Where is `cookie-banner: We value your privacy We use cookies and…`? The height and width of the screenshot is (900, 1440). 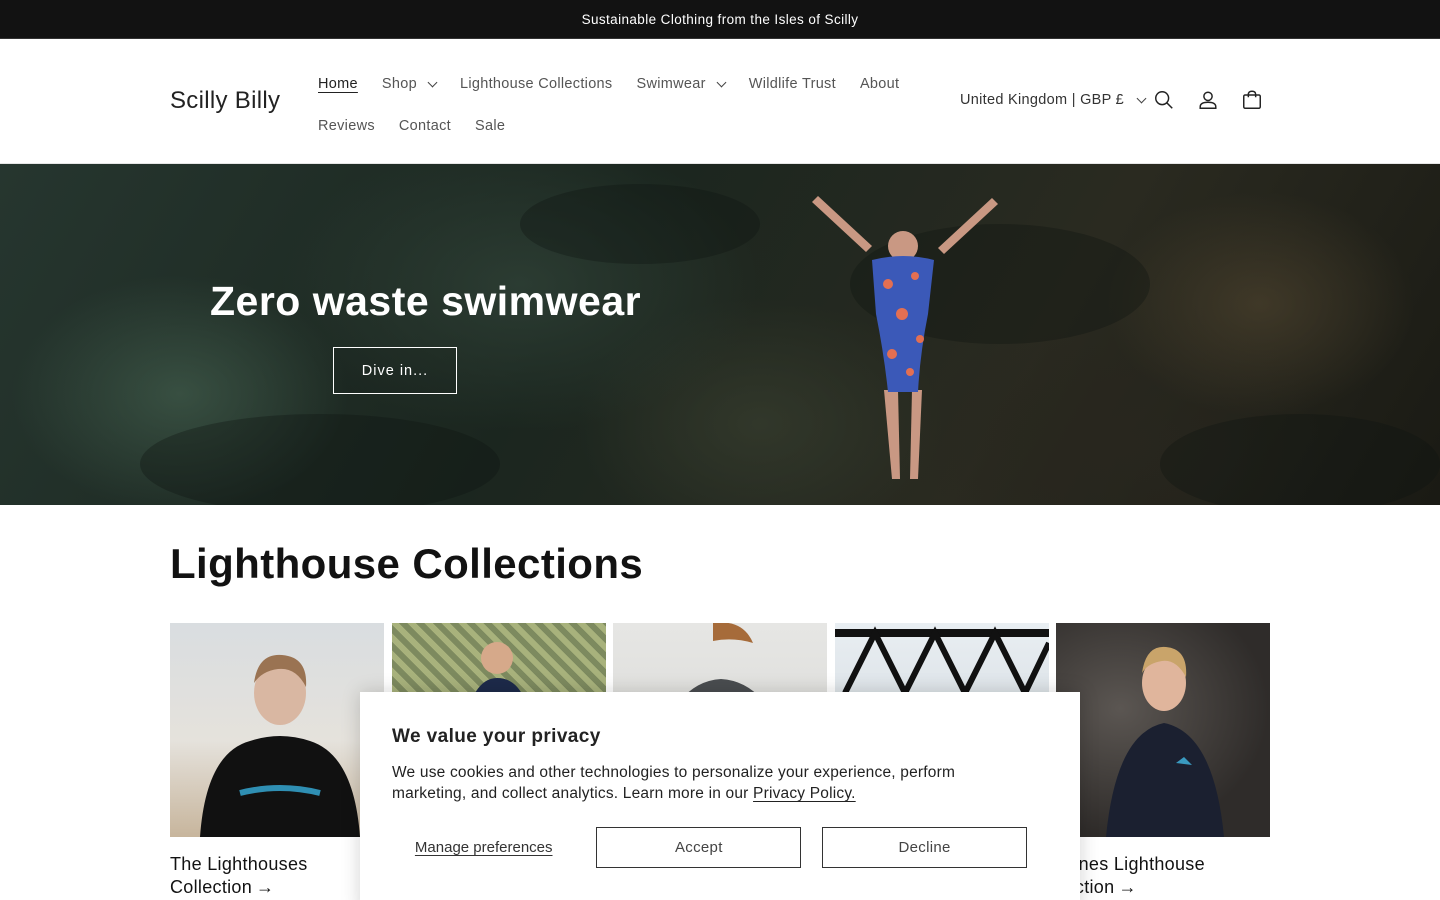 cookie-banner: We value your privacy We use cookies and… is located at coordinates (720, 796).